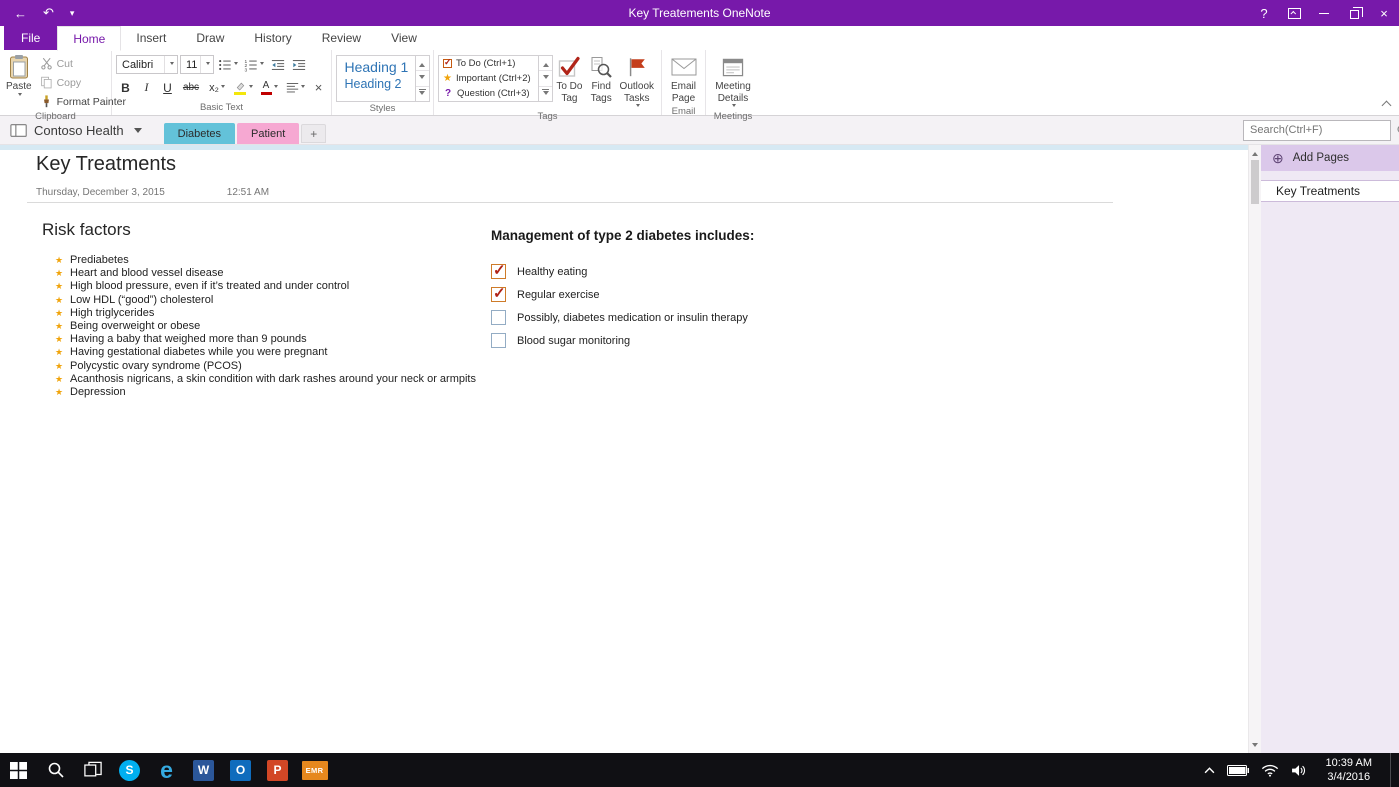  I want to click on collapse-ribbon-icon, so click(1386, 105).